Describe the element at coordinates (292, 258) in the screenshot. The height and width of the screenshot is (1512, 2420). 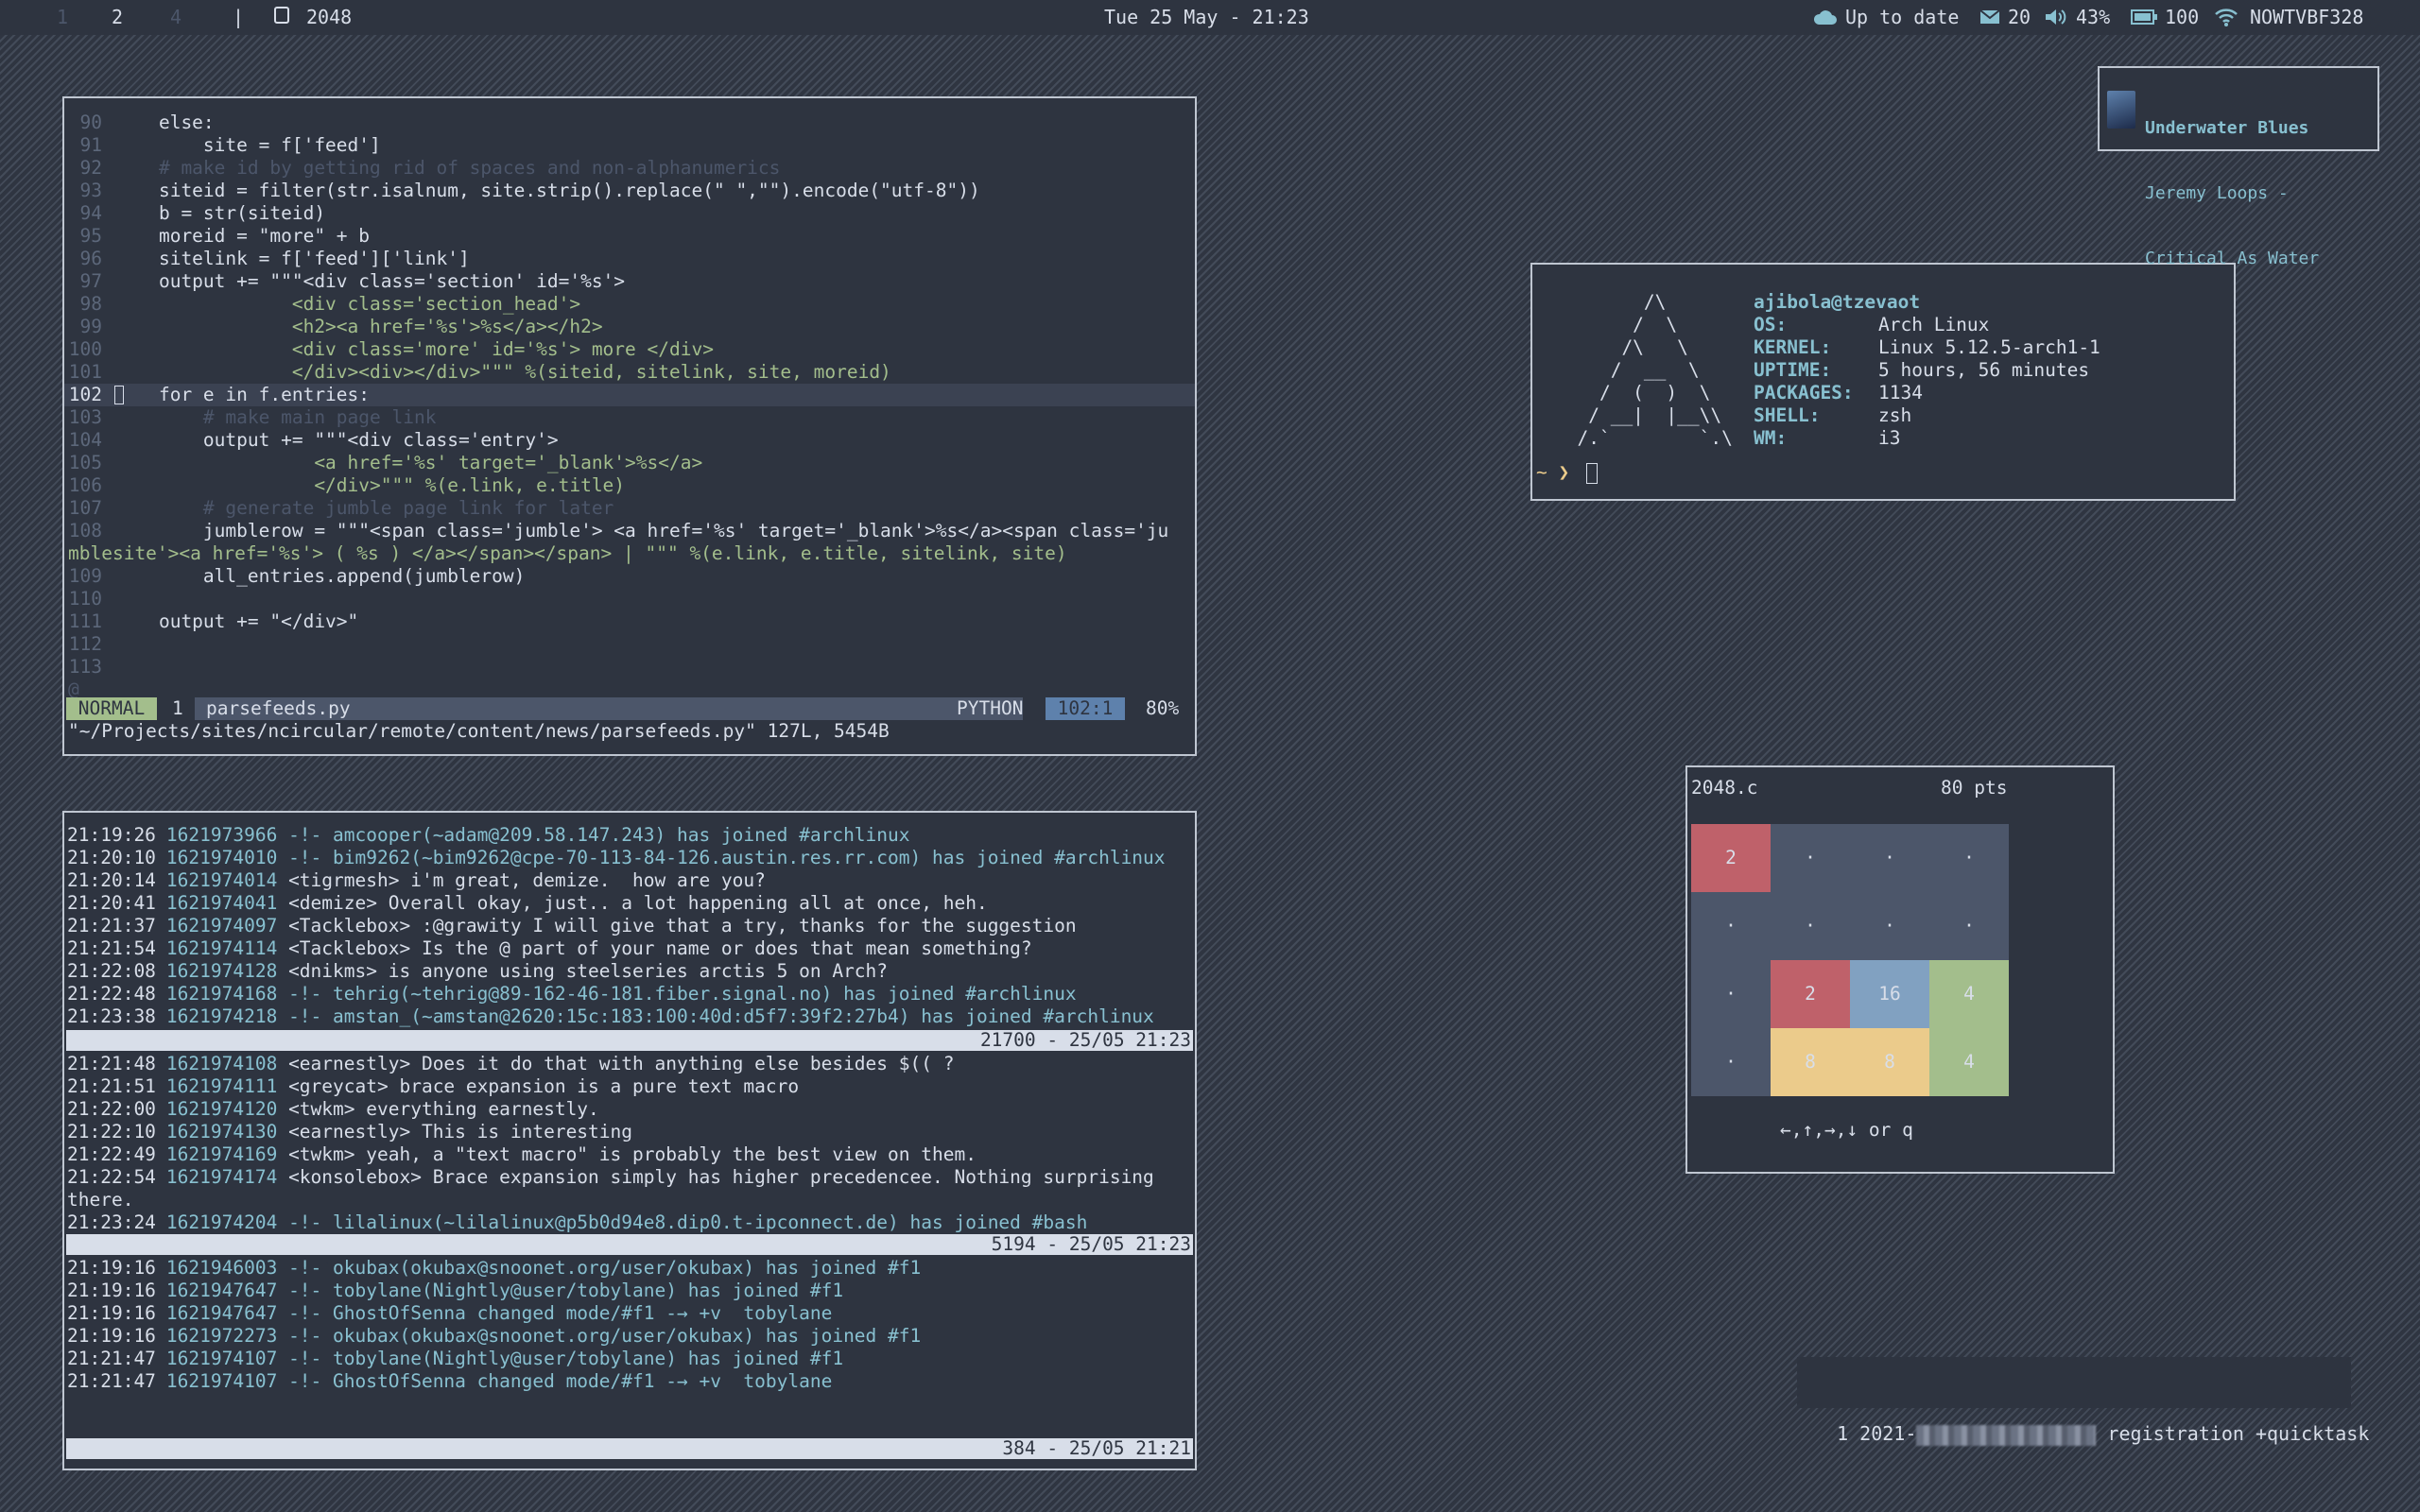
I see `line-code: sitelink = f['feed']['link']` at that location.